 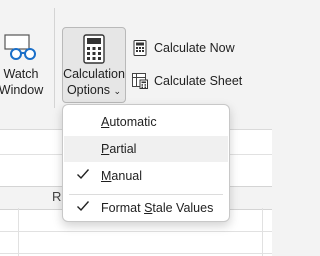 I want to click on calculate-sheet-button: Calculate Sheet, so click(x=187, y=81).